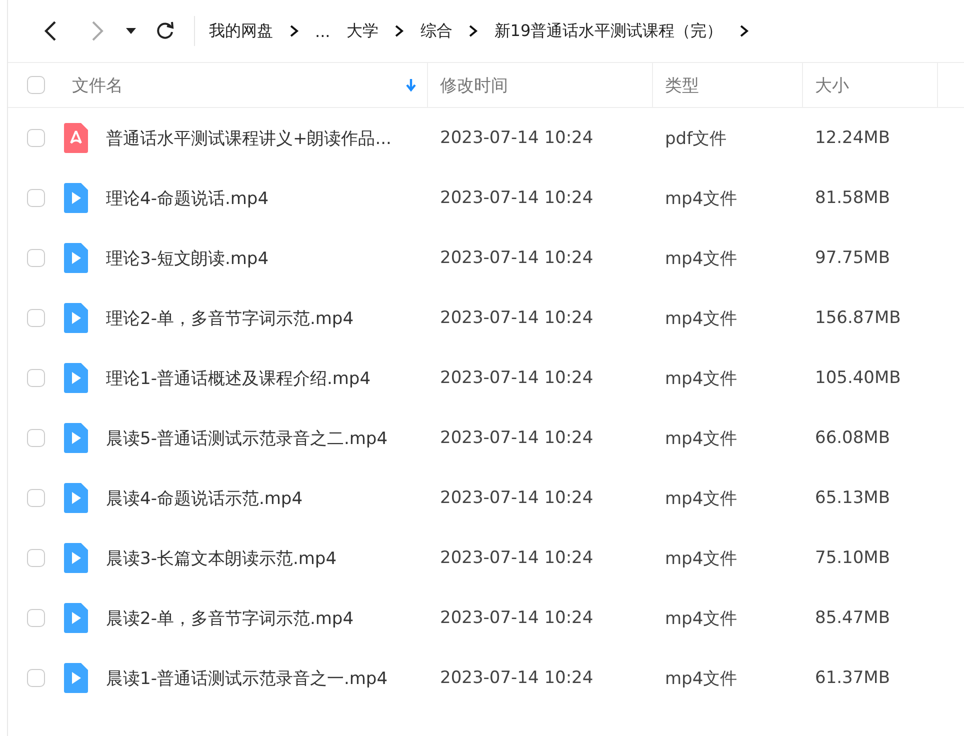  Describe the element at coordinates (247, 678) in the screenshot. I see `file-name: 晨读1-普通话测试示范录音之一.mp4` at that location.